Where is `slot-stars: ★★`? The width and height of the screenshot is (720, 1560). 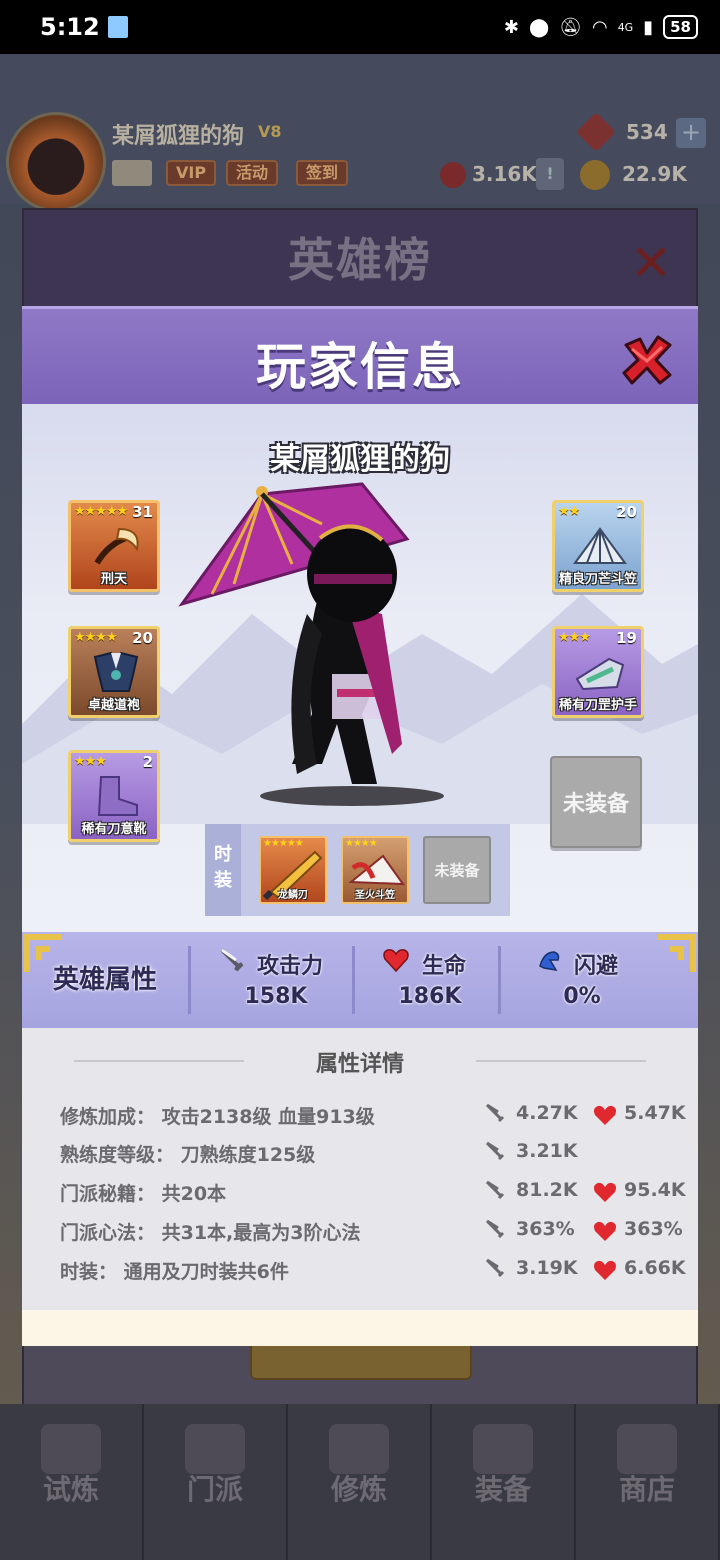
slot-stars: ★★ is located at coordinates (569, 511).